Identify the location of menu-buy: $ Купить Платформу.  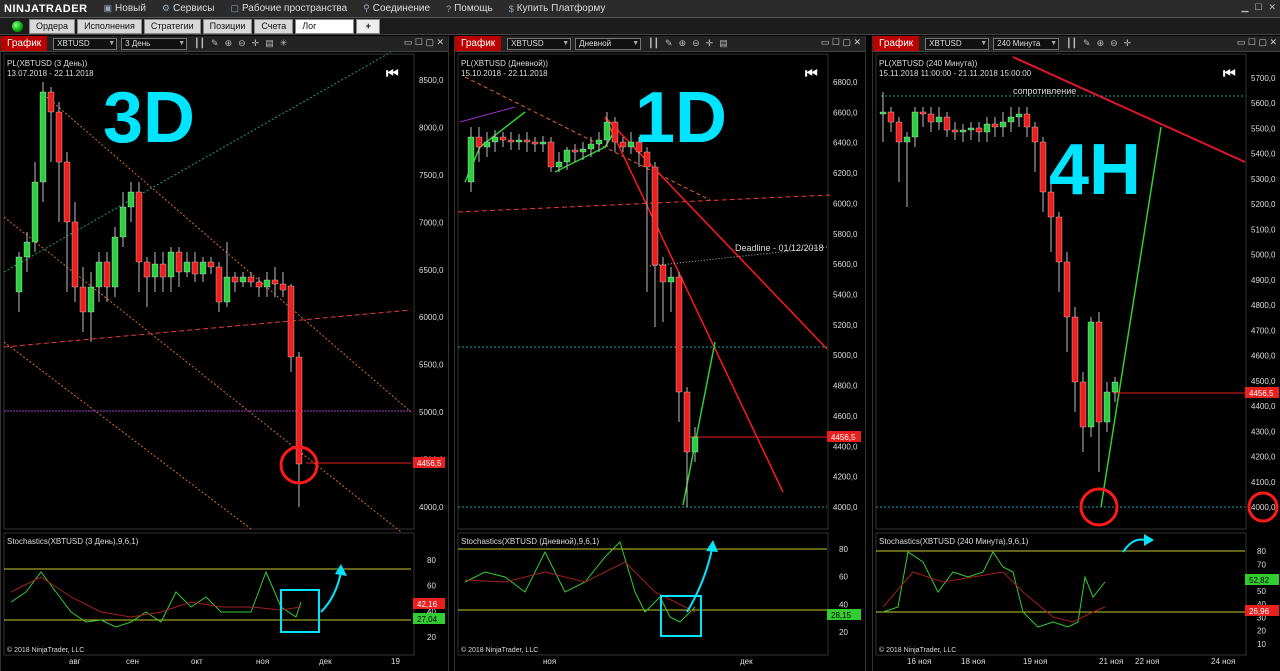
(557, 8).